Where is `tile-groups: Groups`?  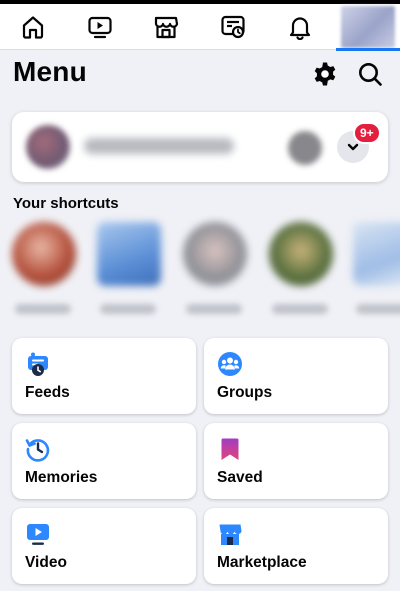 tile-groups: Groups is located at coordinates (296, 376).